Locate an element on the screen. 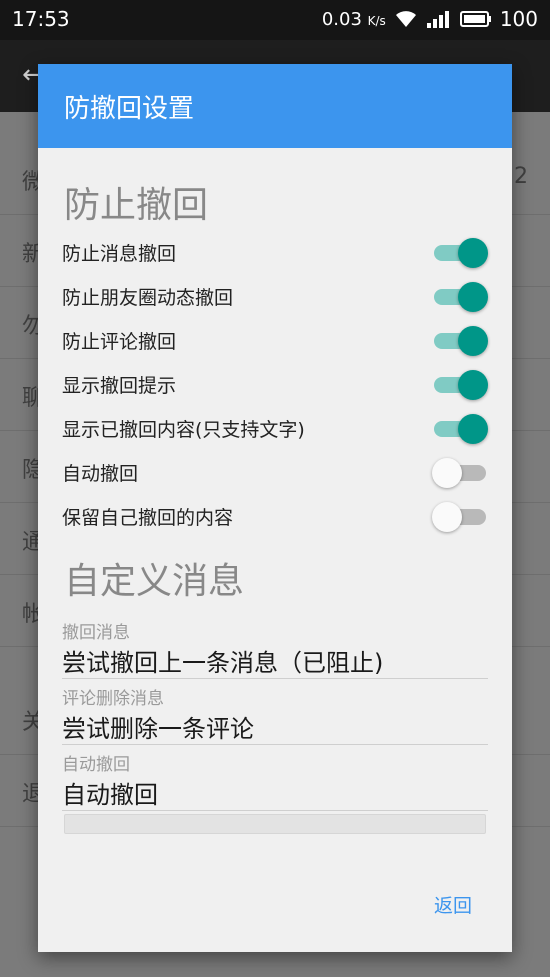 This screenshot has width=550, height=977. back-button: 返回 is located at coordinates (453, 904).